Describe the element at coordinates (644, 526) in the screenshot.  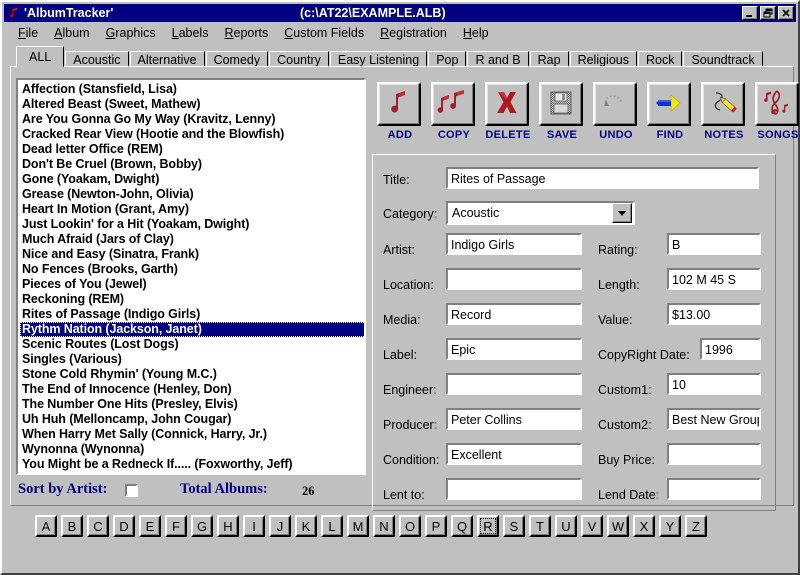
I see `alpha-button-x: X` at that location.